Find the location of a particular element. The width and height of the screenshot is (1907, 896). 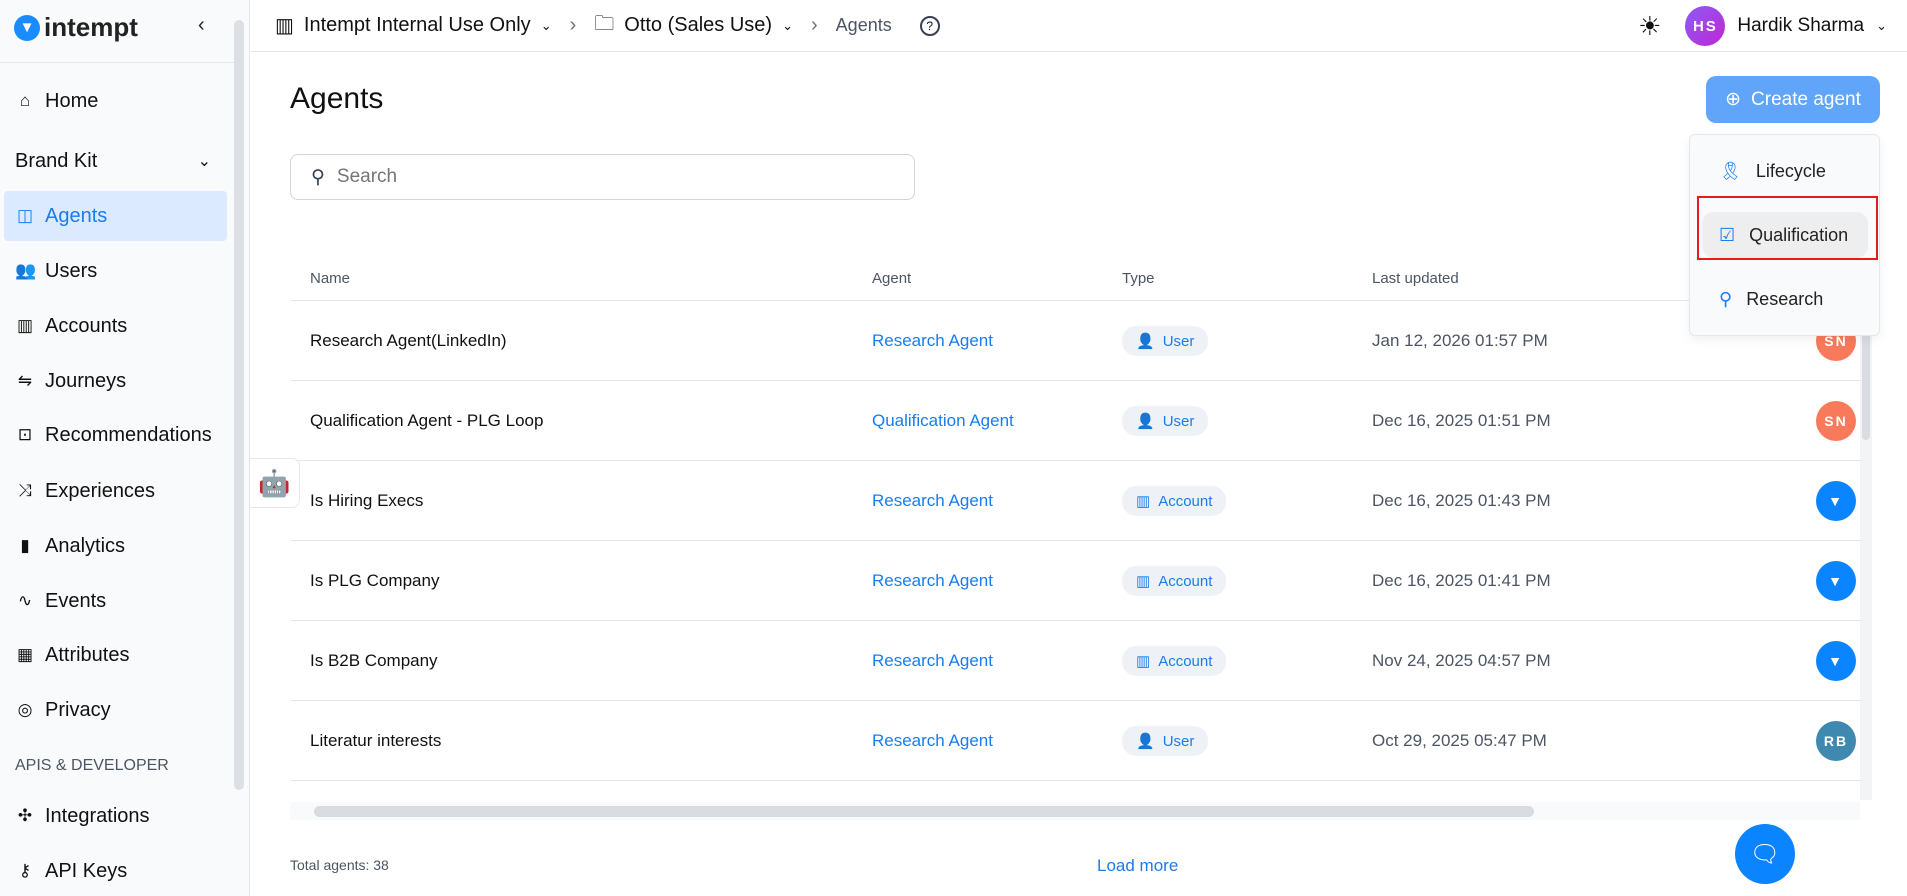

sidebar-item-experiences: ⤨ Experiences is located at coordinates (115, 491).